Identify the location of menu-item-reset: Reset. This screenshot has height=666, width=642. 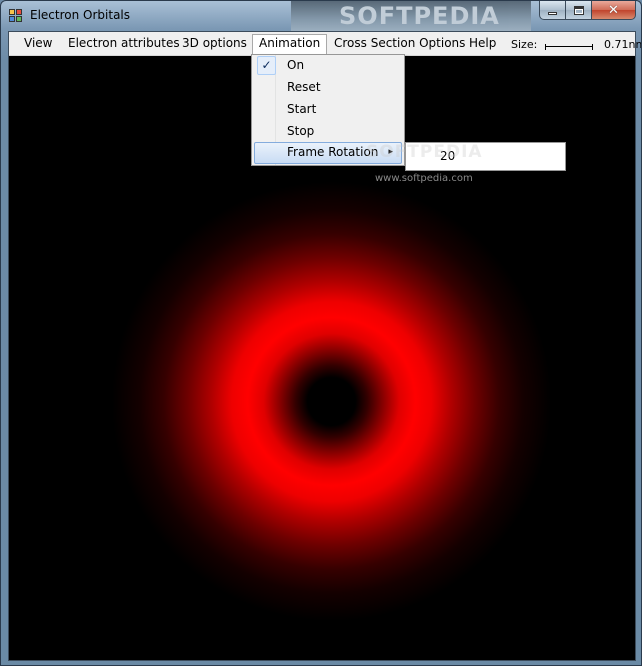
(328, 88).